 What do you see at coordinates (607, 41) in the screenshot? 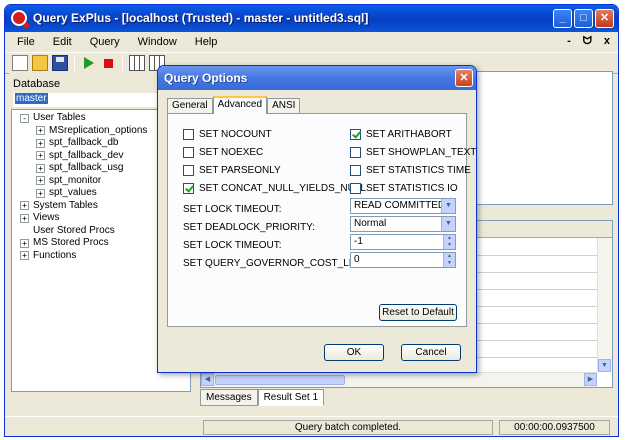
I see `mdi-close-button: x` at bounding box center [607, 41].